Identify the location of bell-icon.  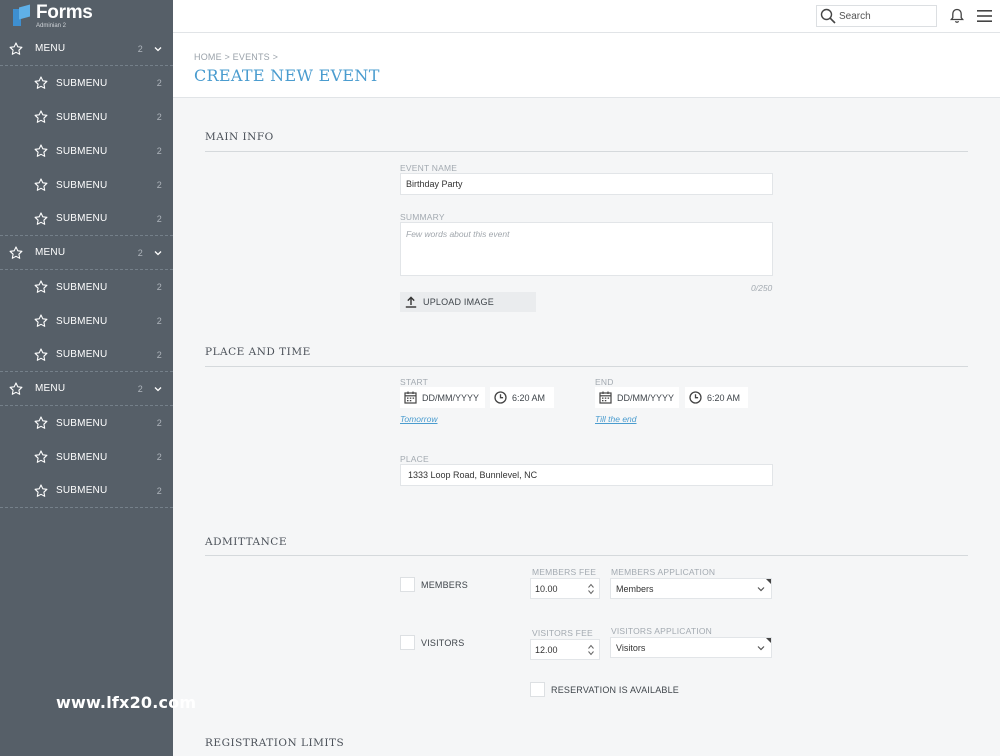
(957, 16).